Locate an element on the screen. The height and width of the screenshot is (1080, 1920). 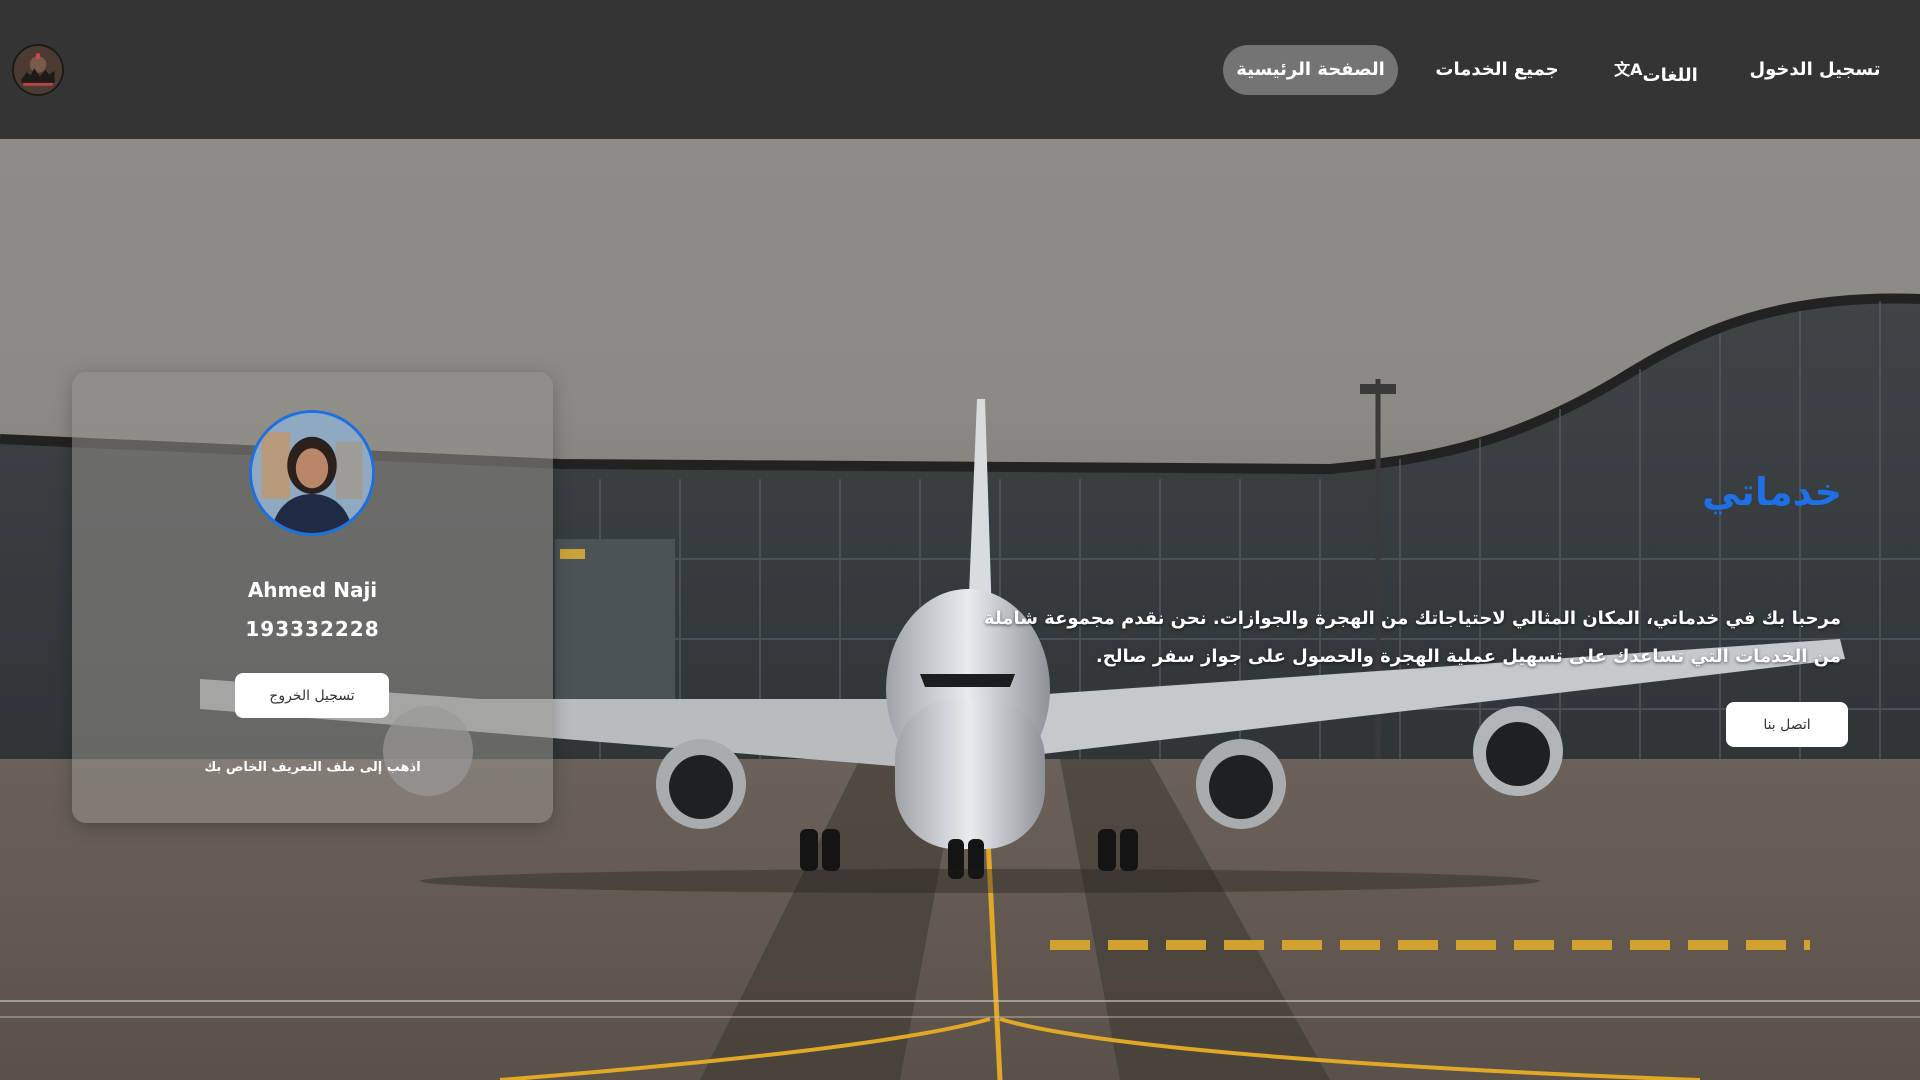
nav-login-label: تسجيل الدخول is located at coordinates (1815, 69).